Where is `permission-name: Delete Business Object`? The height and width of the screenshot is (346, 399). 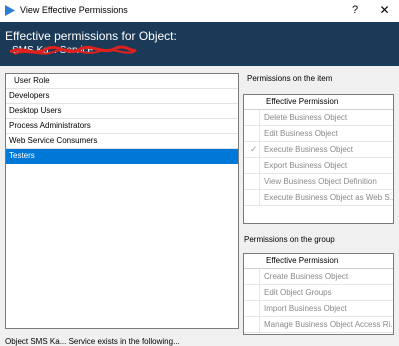
permission-name: Delete Business Object is located at coordinates (306, 117).